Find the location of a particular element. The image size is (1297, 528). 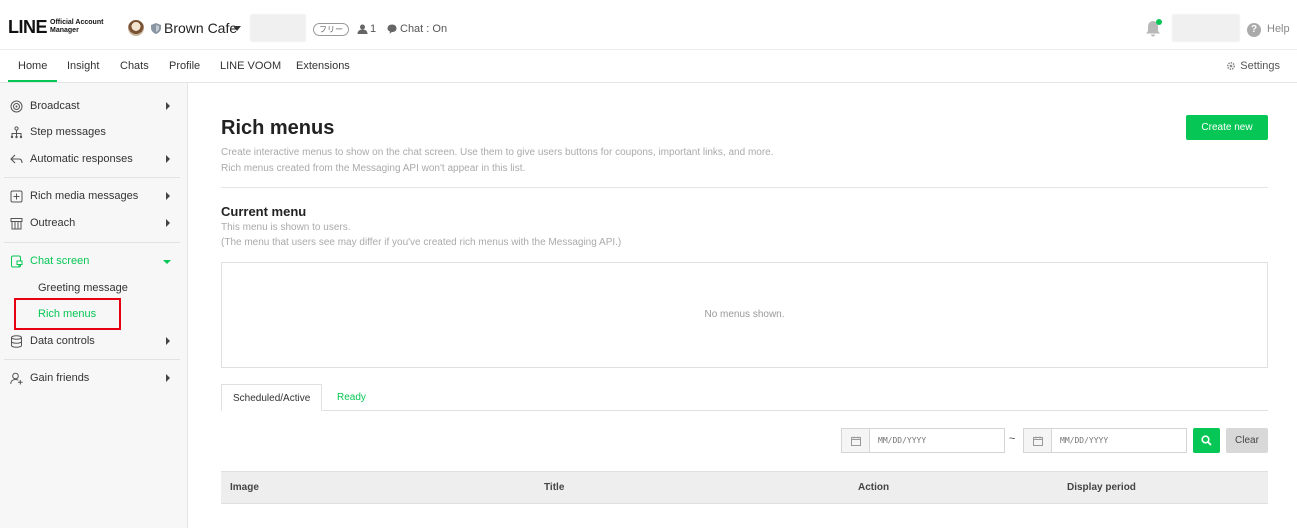

rich-media-icon is located at coordinates (16, 196).